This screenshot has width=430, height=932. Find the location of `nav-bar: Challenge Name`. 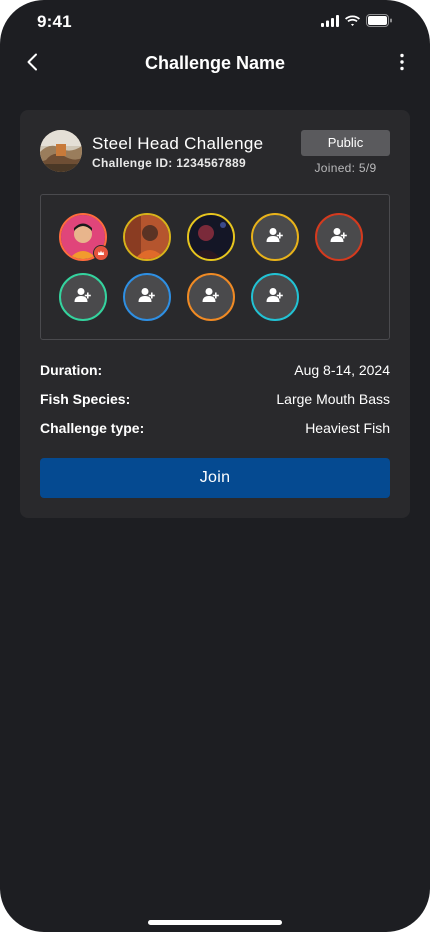

nav-bar: Challenge Name is located at coordinates (215, 64).